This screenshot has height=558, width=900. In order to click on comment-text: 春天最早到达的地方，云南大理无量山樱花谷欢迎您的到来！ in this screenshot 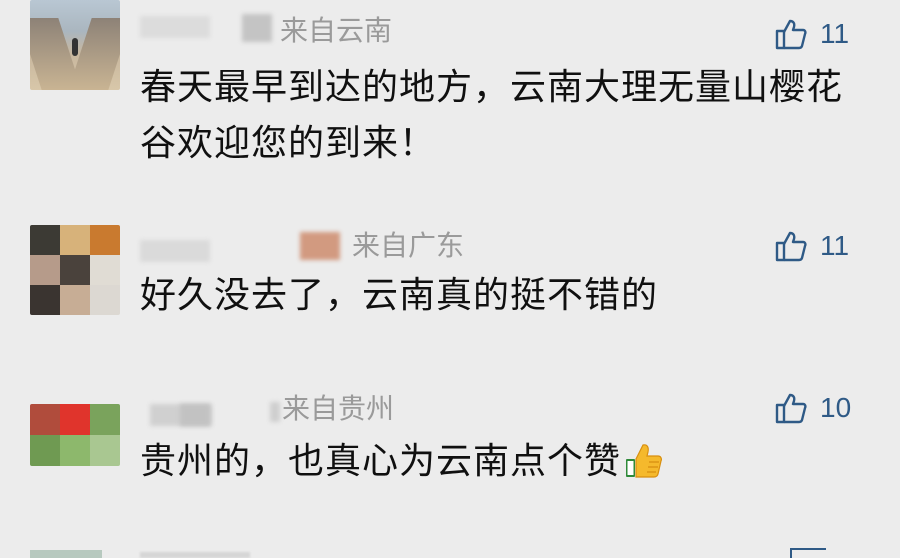, I will do `click(492, 115)`.